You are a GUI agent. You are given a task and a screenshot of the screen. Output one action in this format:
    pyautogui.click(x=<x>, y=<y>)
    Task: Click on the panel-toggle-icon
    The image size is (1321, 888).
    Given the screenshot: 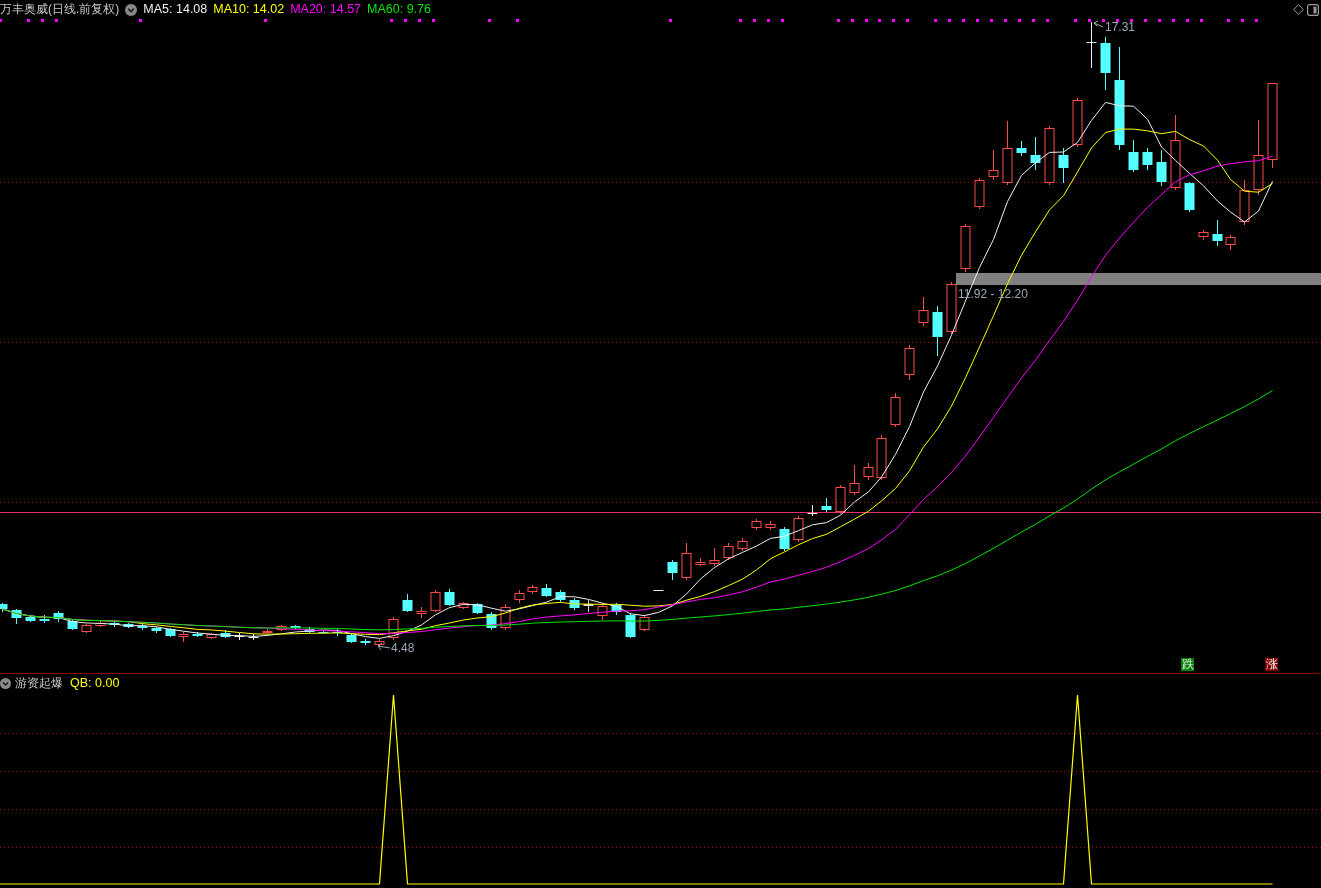 What is the action you would take?
    pyautogui.click(x=1313, y=10)
    